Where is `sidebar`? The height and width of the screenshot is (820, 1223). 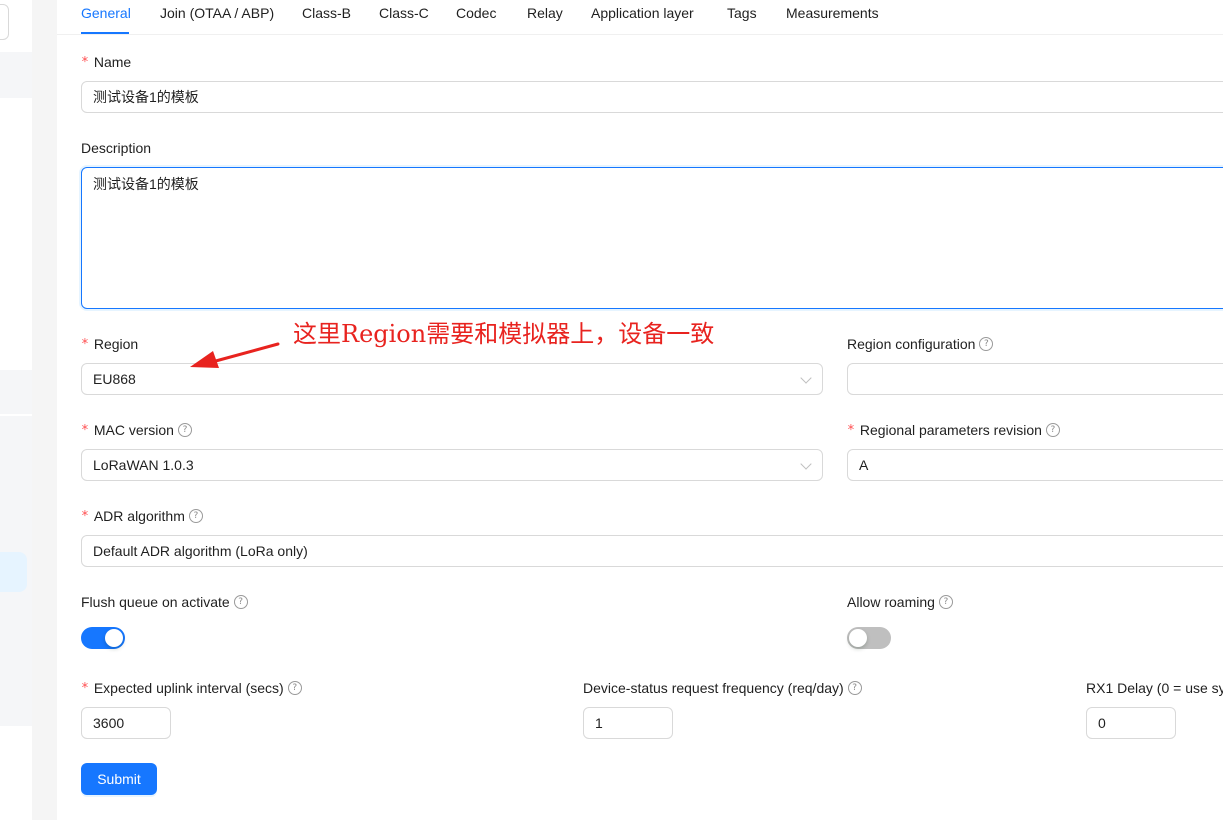 sidebar is located at coordinates (16, 410).